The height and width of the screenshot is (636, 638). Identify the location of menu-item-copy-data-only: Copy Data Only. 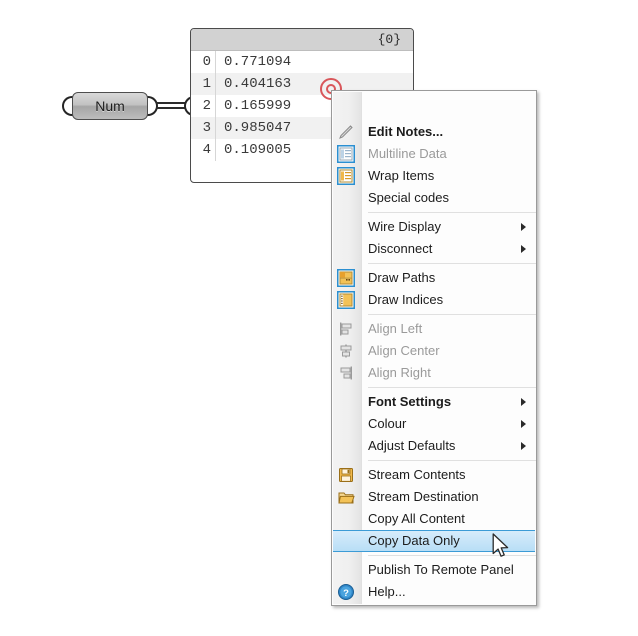
(434, 541).